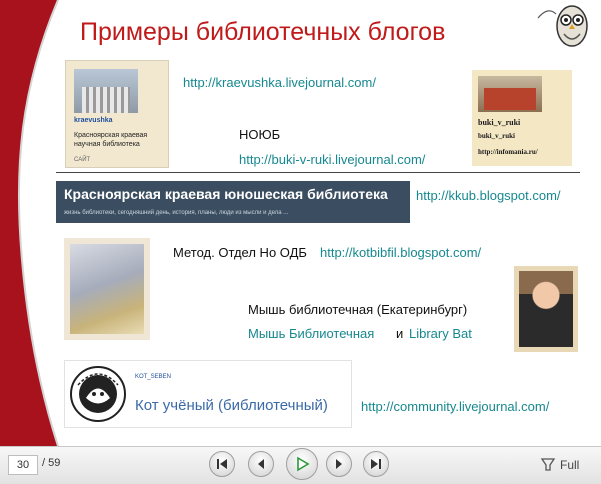 Image resolution: width=601 pixels, height=484 pixels. I want to click on slide-title: Примеры библиотечных блогов, so click(263, 32).